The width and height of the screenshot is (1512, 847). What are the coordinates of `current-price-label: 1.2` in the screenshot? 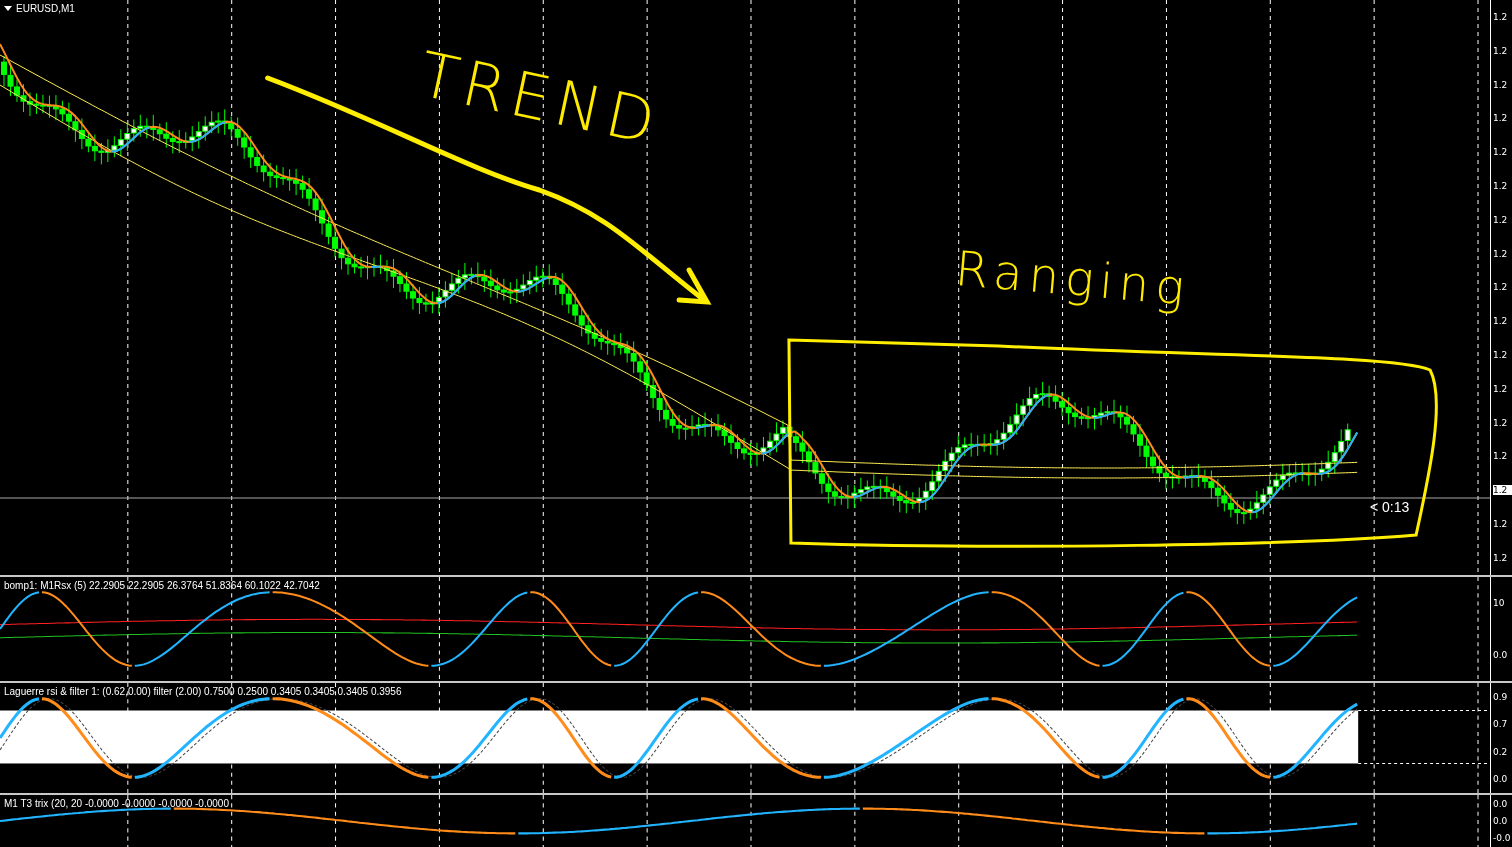 It's located at (1502, 490).